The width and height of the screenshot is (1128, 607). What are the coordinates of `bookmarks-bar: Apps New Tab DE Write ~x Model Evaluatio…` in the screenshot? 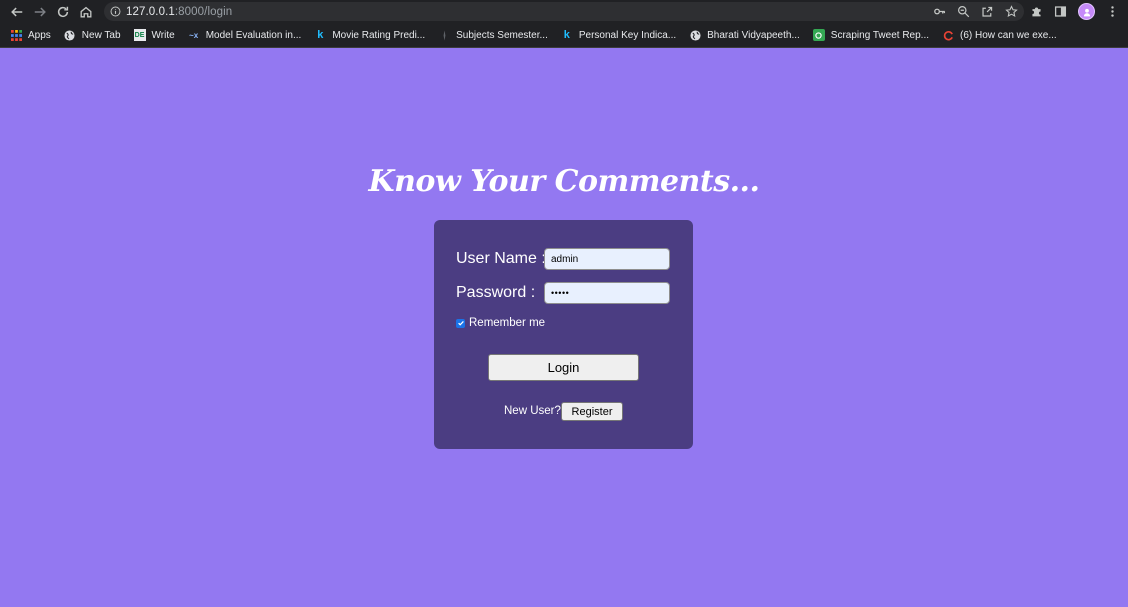 It's located at (564, 35).